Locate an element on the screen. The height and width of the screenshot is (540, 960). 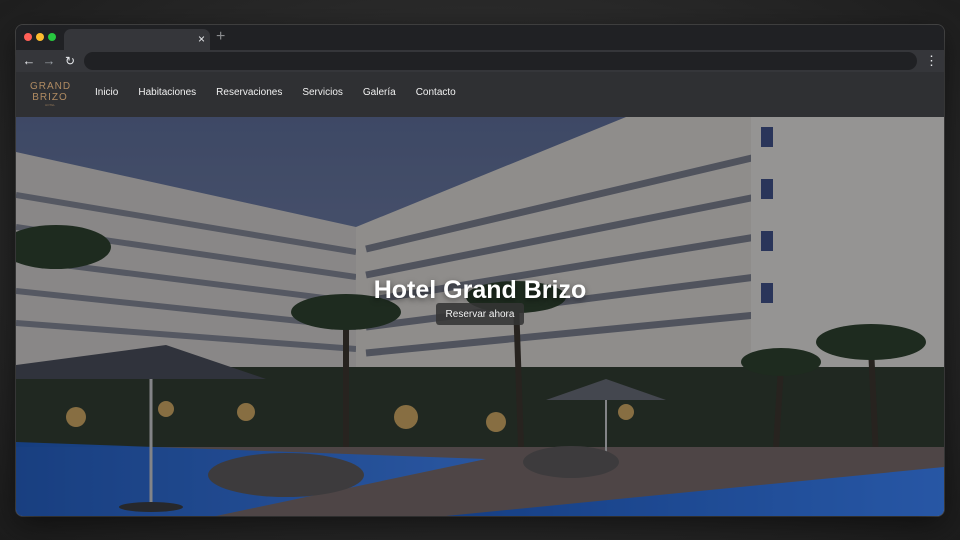
logo-subtitle: HOTEL is located at coordinates (49, 105).